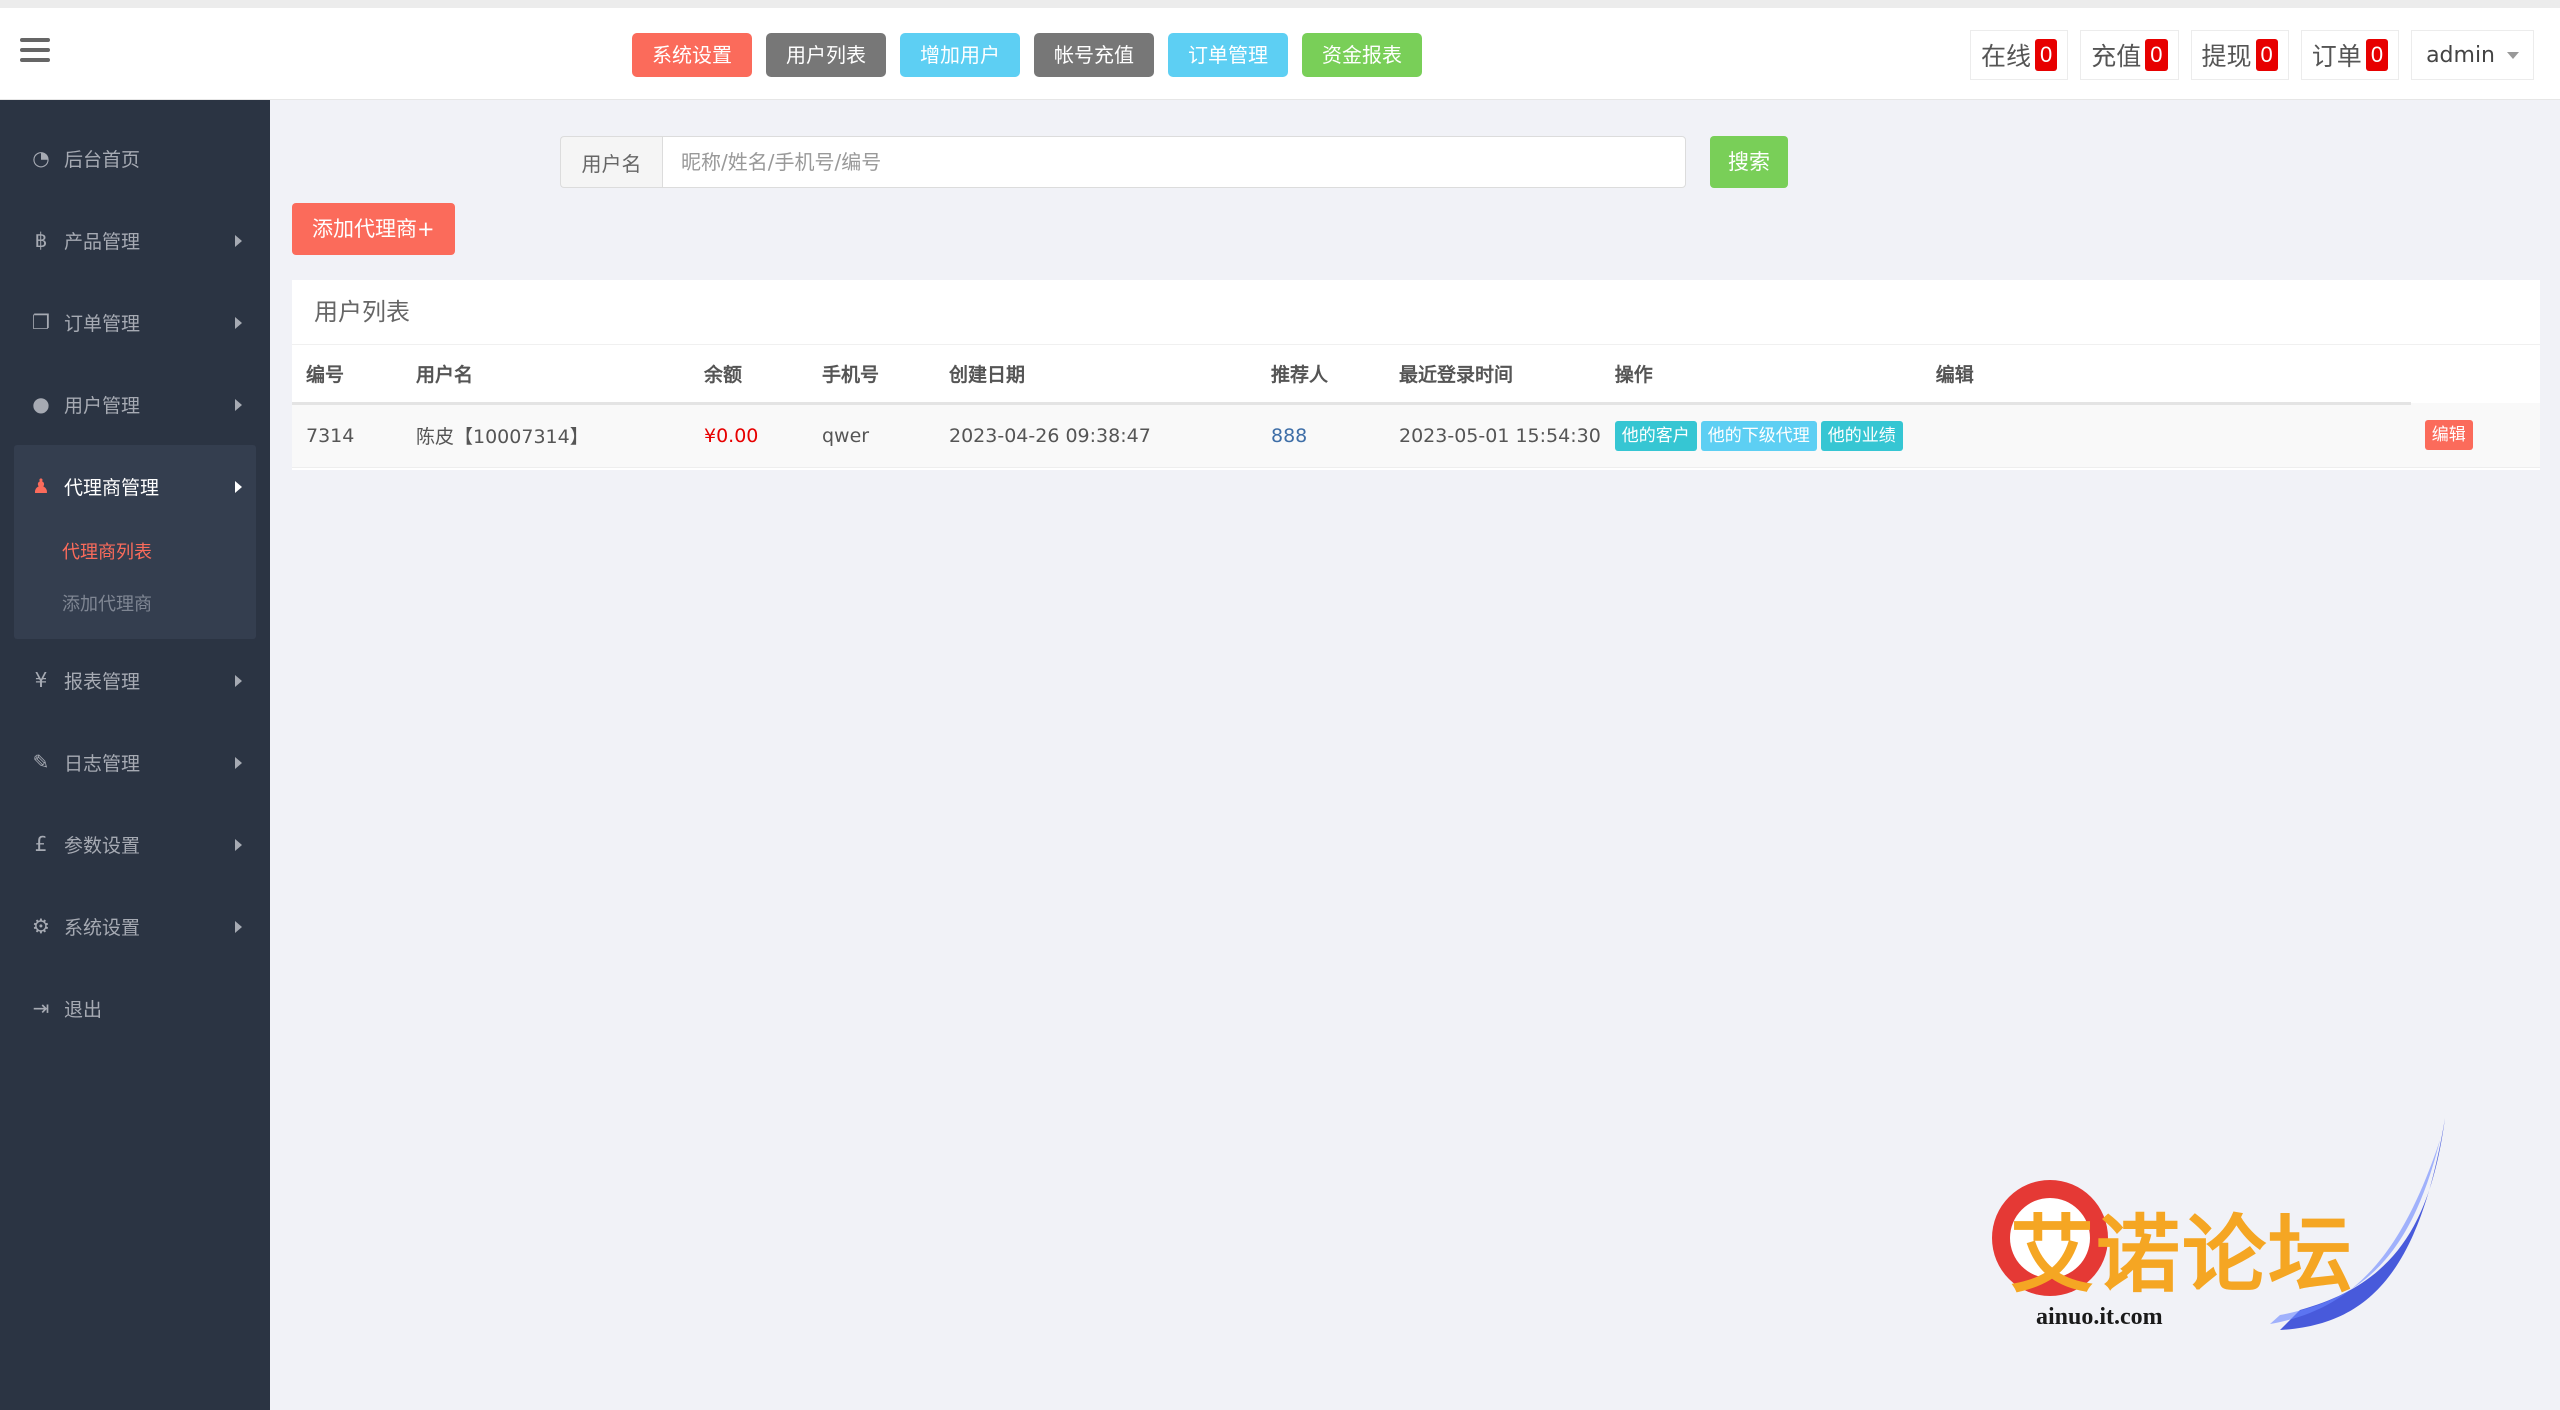 The width and height of the screenshot is (2560, 1410). What do you see at coordinates (373, 229) in the screenshot?
I see `add-agent-button: 添加代理商+` at bounding box center [373, 229].